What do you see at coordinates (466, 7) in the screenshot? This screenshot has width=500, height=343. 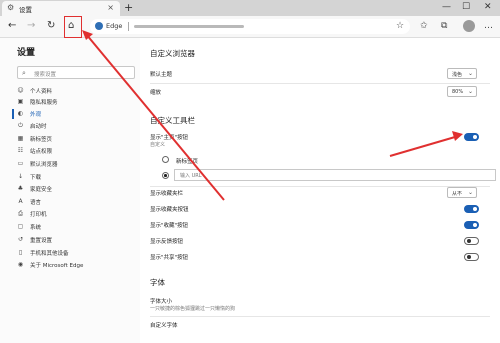 I see `maximize-icon: ☐` at bounding box center [466, 7].